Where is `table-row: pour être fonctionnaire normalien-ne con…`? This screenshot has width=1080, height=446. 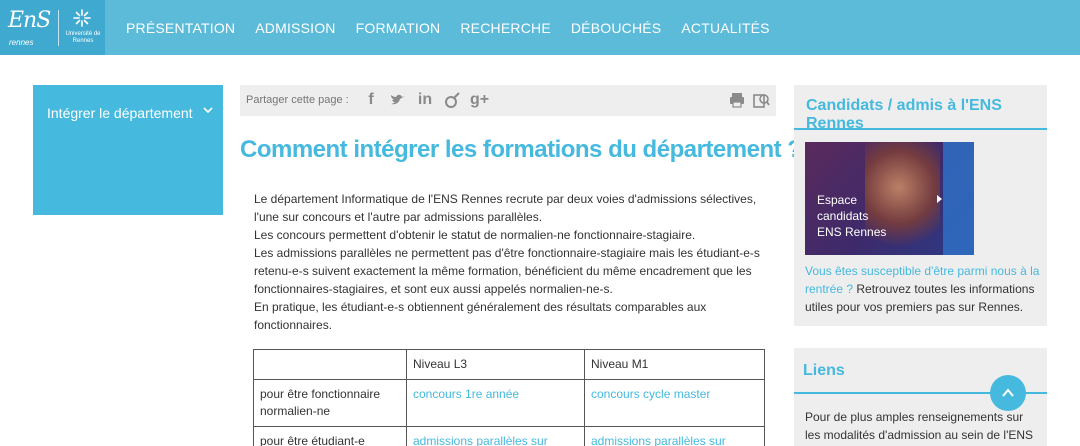 table-row: pour être fonctionnaire normalien-ne con… is located at coordinates (509, 403).